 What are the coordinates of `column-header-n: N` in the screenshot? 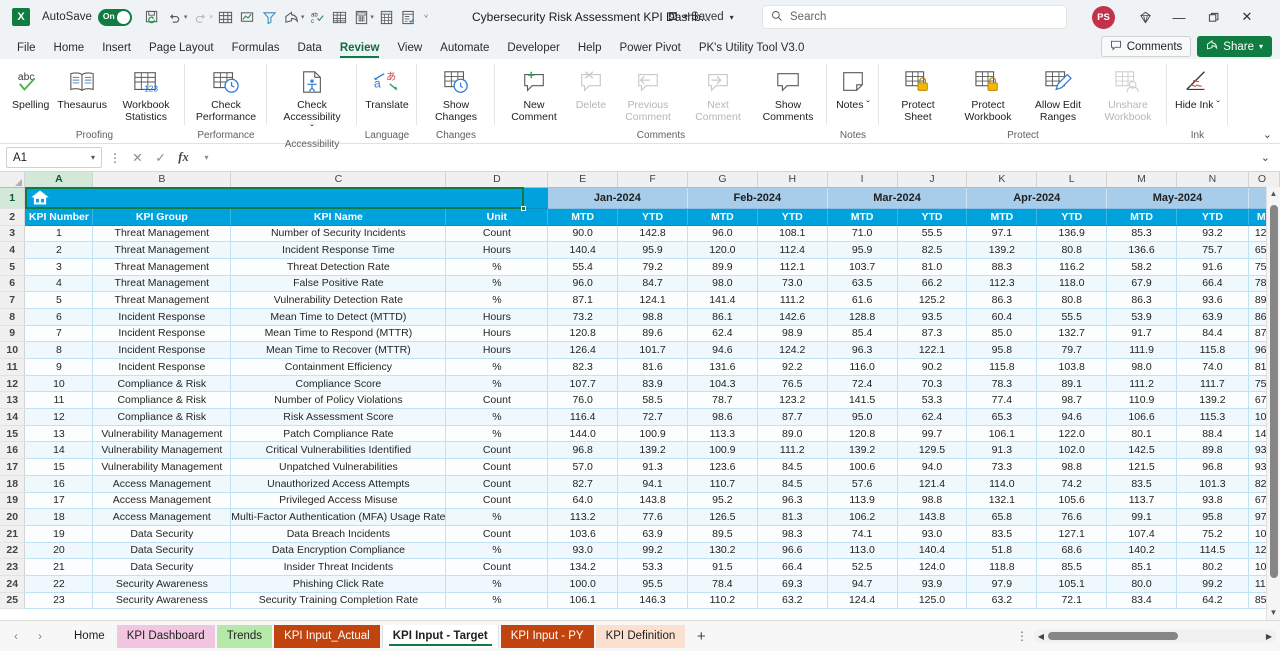 It's located at (1212, 180).